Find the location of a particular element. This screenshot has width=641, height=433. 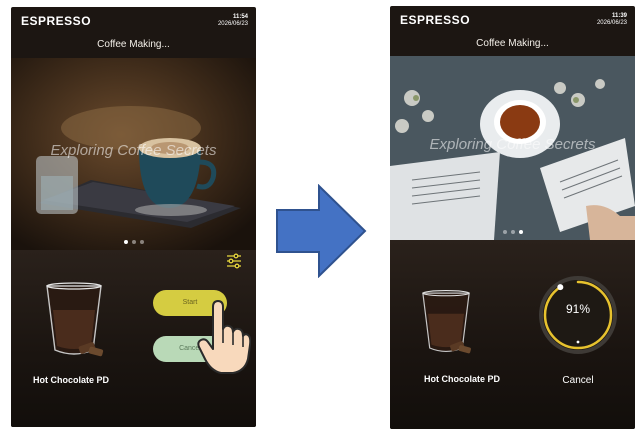

hand-pointer-icon is located at coordinates (223, 339).